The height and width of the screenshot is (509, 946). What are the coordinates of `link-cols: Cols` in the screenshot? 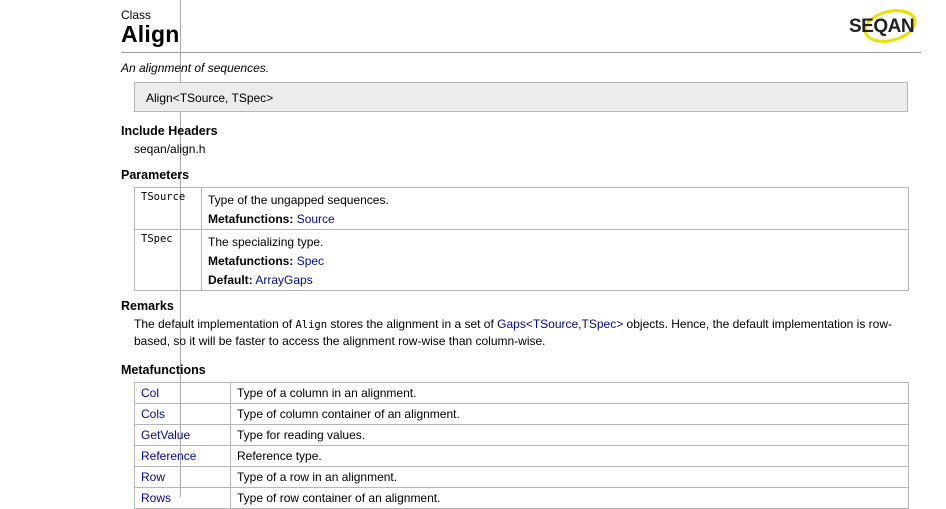 It's located at (153, 414).